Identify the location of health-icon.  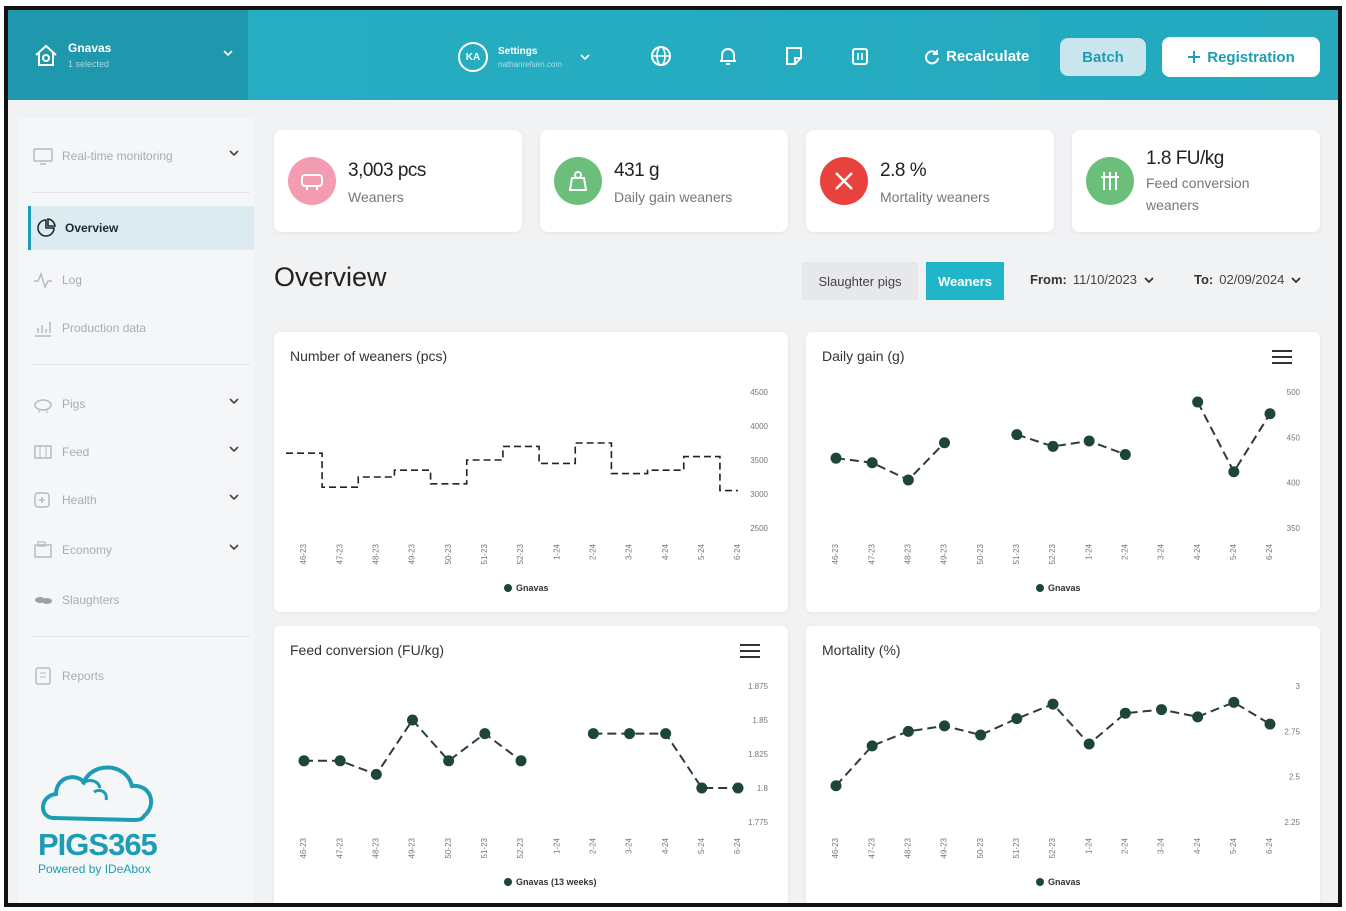
(42, 500).